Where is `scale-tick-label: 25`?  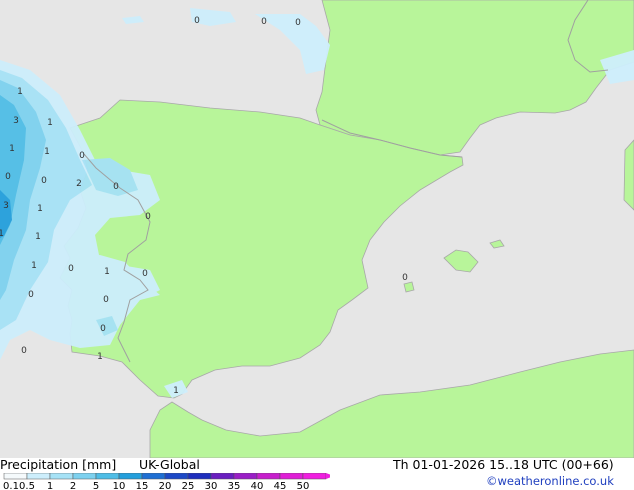 scale-tick-label: 25 is located at coordinates (188, 485).